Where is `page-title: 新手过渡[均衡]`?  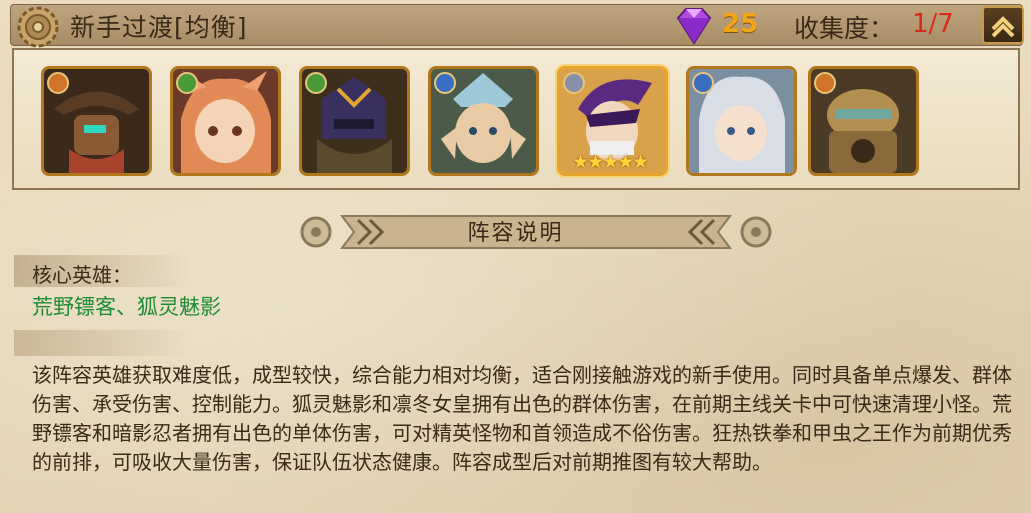 page-title: 新手过渡[均衡] is located at coordinates (159, 27).